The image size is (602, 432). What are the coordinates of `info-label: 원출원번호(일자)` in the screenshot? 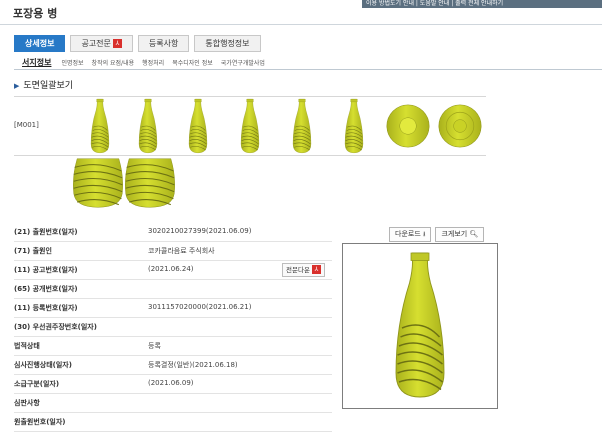 It's located at (40, 422).